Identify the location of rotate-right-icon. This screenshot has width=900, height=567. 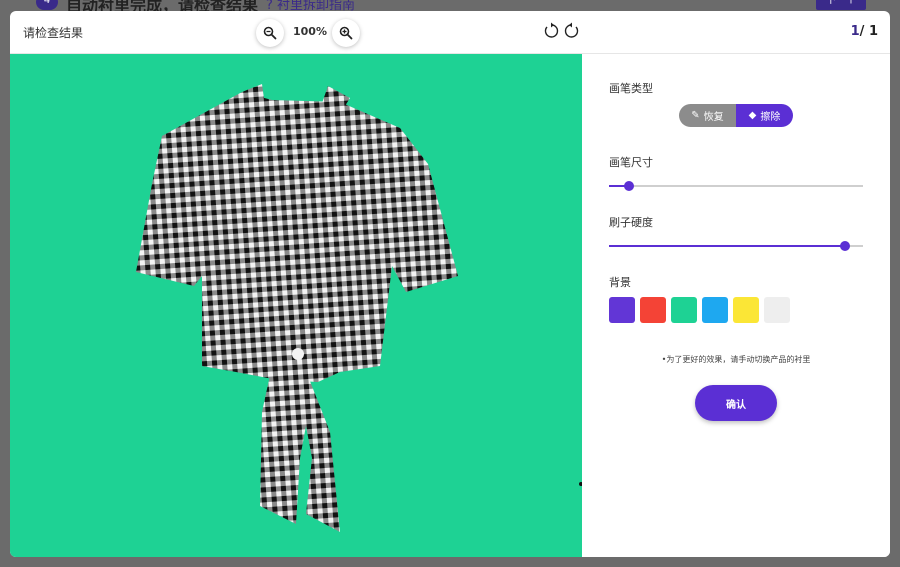
(572, 31).